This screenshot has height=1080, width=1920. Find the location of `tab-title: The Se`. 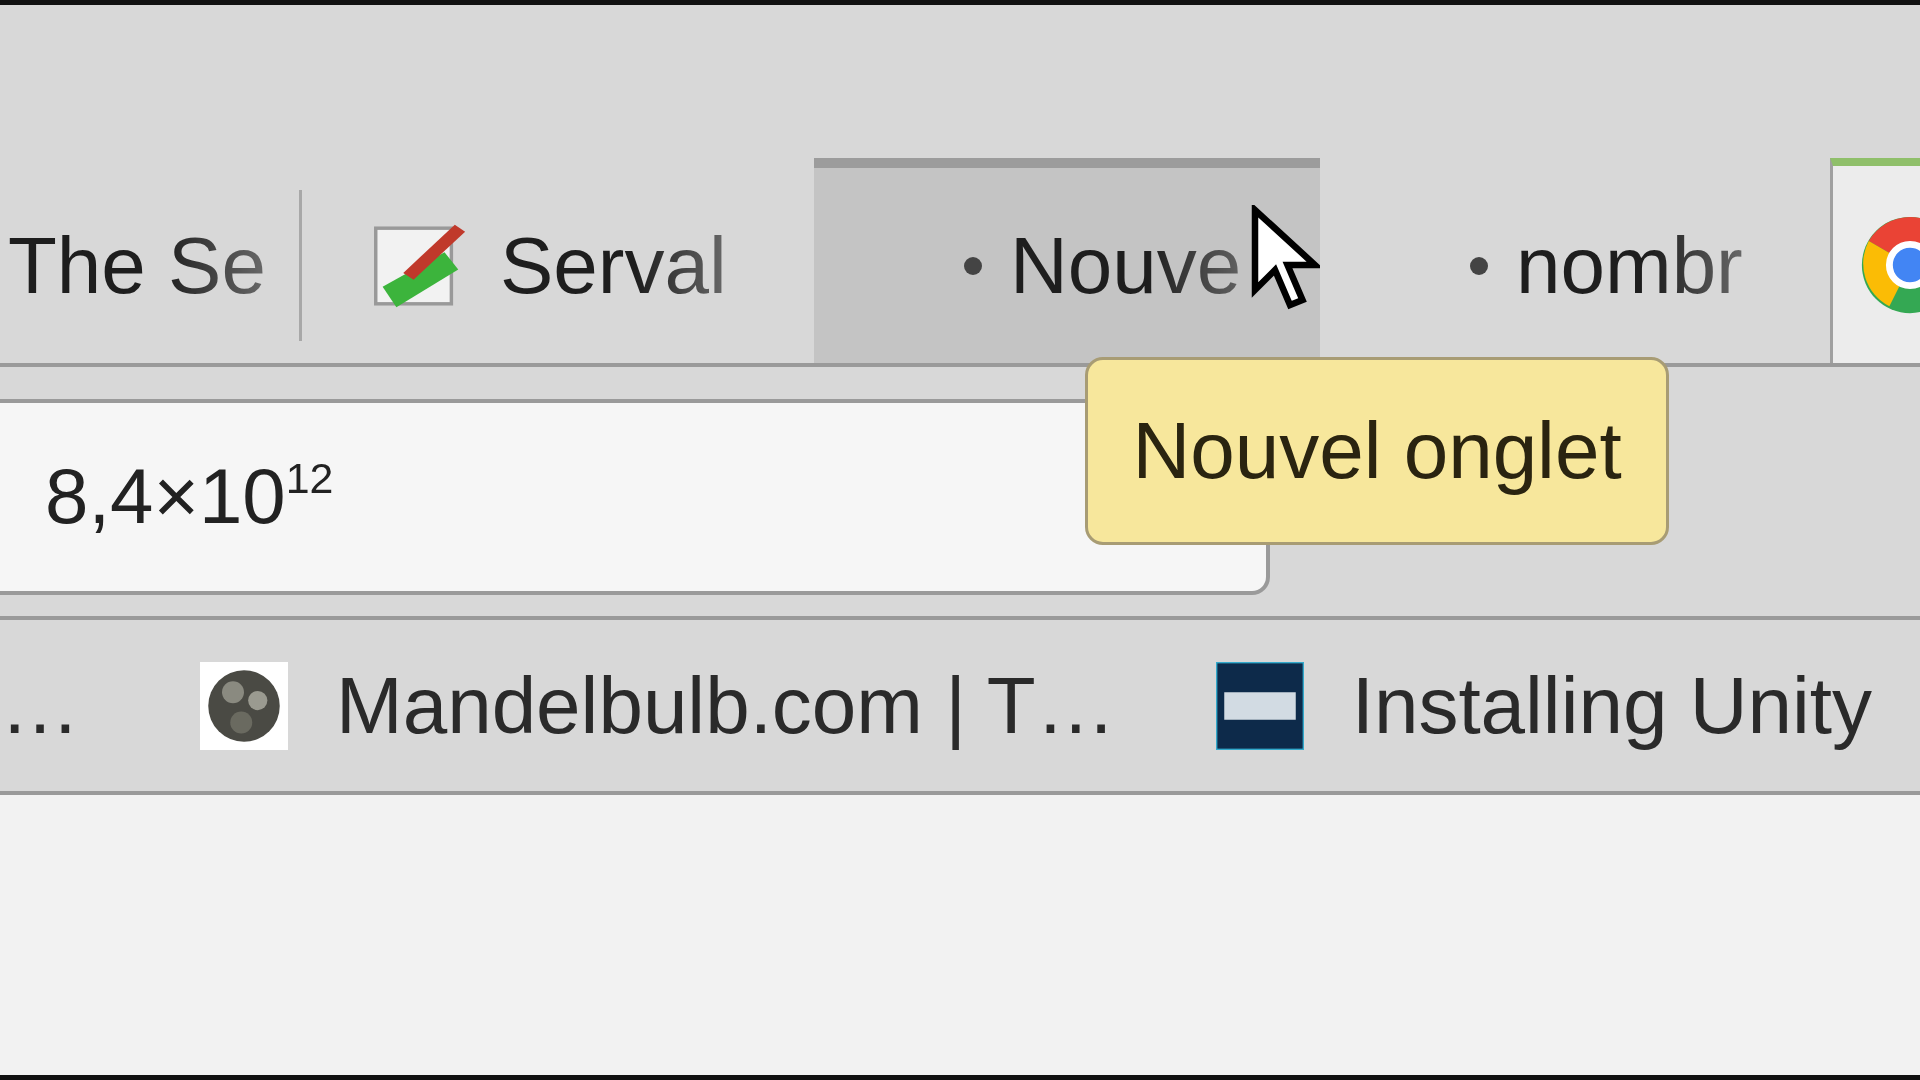

tab-title: The Se is located at coordinates (137, 265).